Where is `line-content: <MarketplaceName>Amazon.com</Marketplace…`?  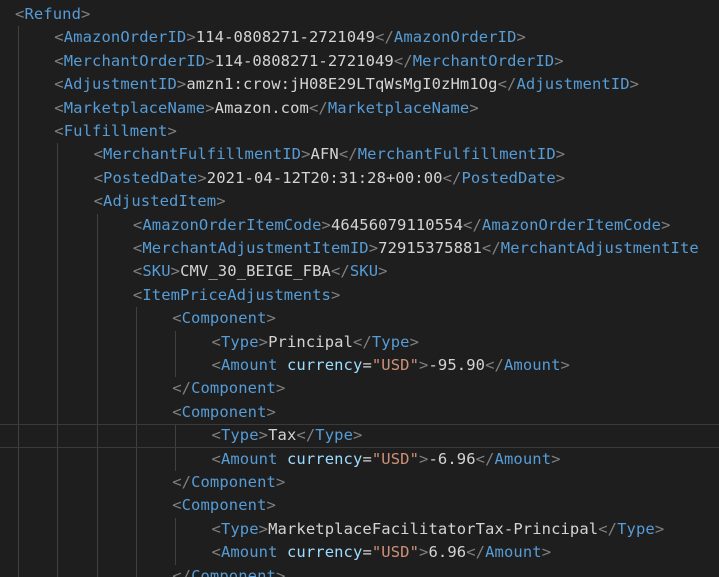 line-content: <MarketplaceName>Amazon.com</Marketplace… is located at coordinates (266, 108).